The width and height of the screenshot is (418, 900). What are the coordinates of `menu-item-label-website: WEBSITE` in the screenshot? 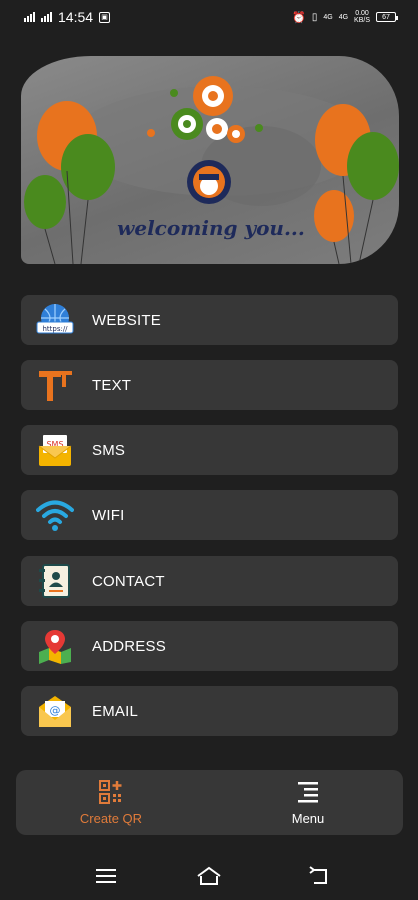 It's located at (126, 320).